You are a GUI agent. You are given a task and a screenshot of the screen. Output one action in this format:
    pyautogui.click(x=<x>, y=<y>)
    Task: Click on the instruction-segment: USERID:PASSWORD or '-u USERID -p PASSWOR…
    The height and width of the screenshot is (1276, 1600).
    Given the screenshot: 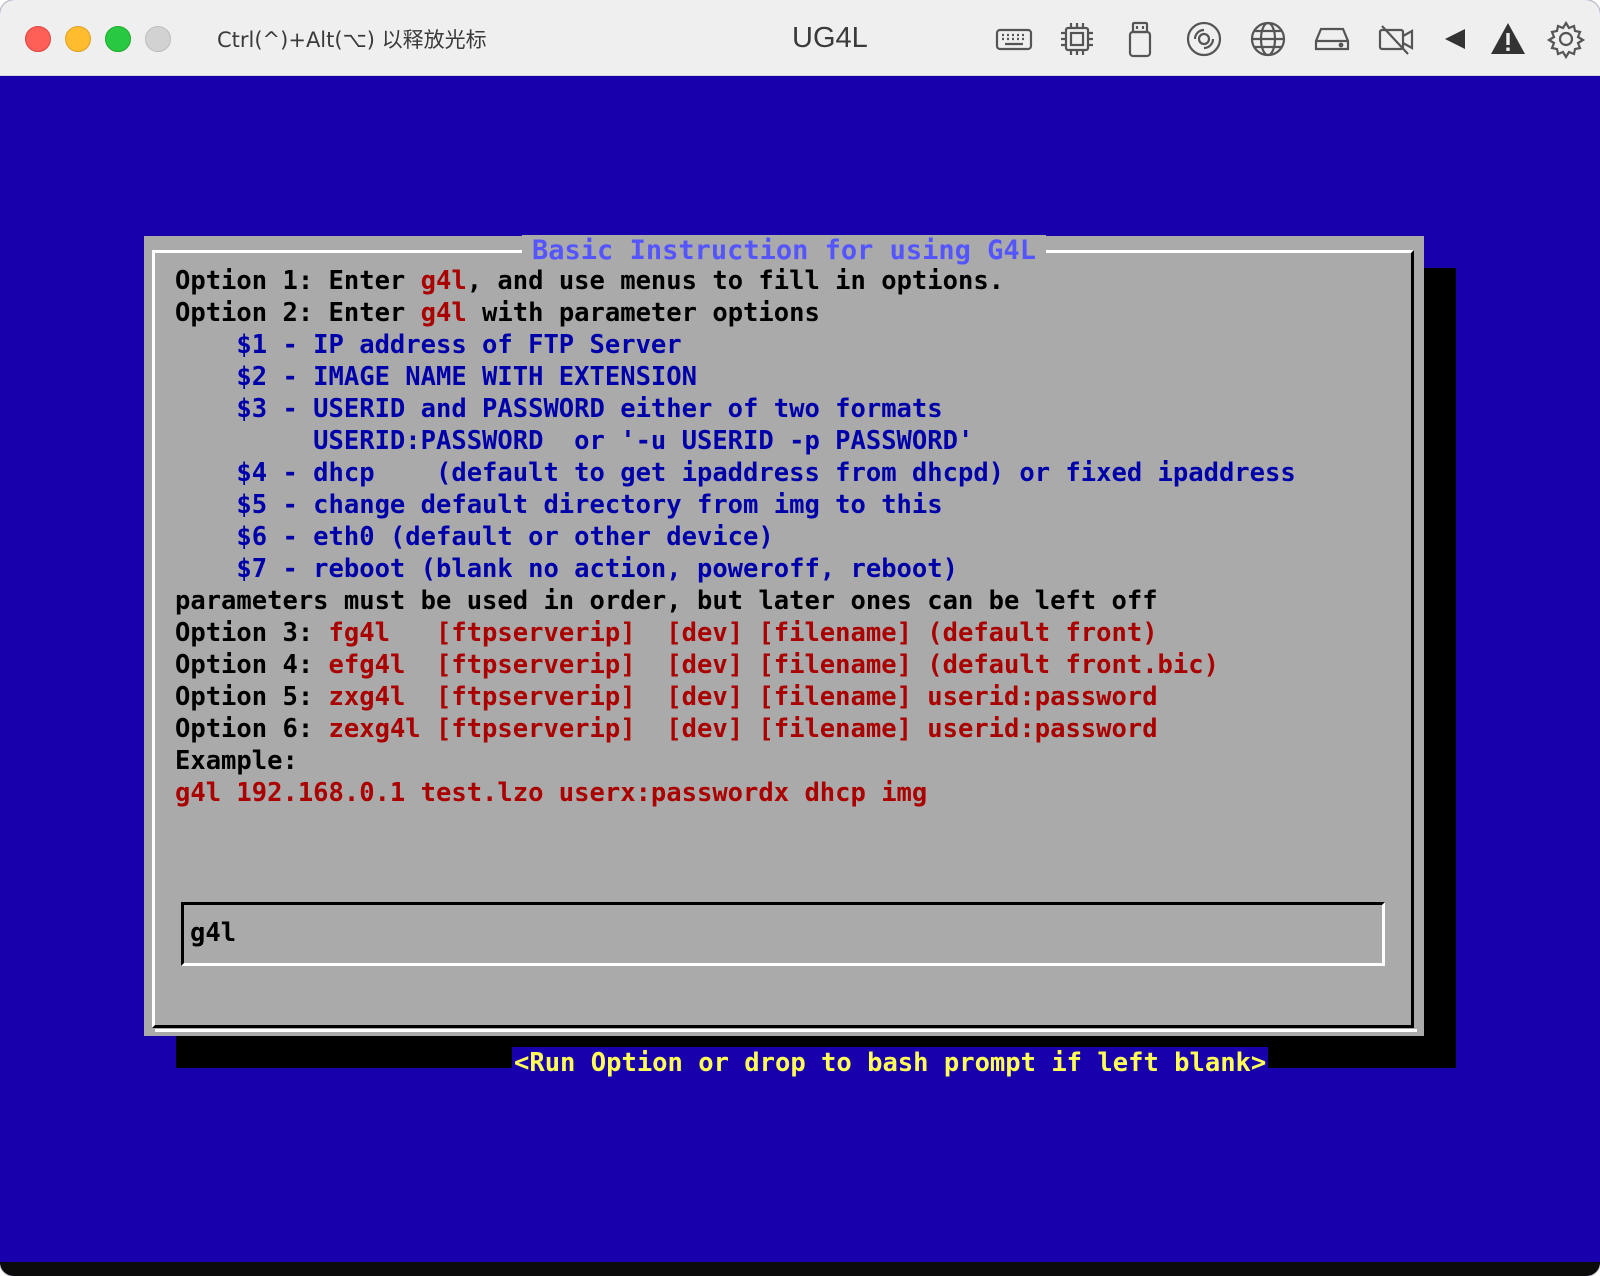 What is the action you would take?
    pyautogui.click(x=574, y=441)
    